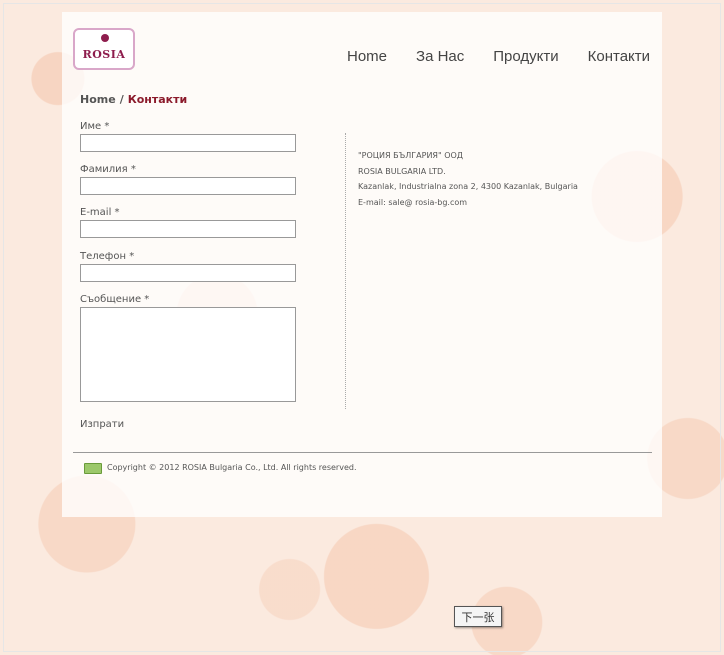 This screenshot has width=724, height=655. I want to click on company-email: E-mail: sale@ rosia-bg.com, so click(413, 202).